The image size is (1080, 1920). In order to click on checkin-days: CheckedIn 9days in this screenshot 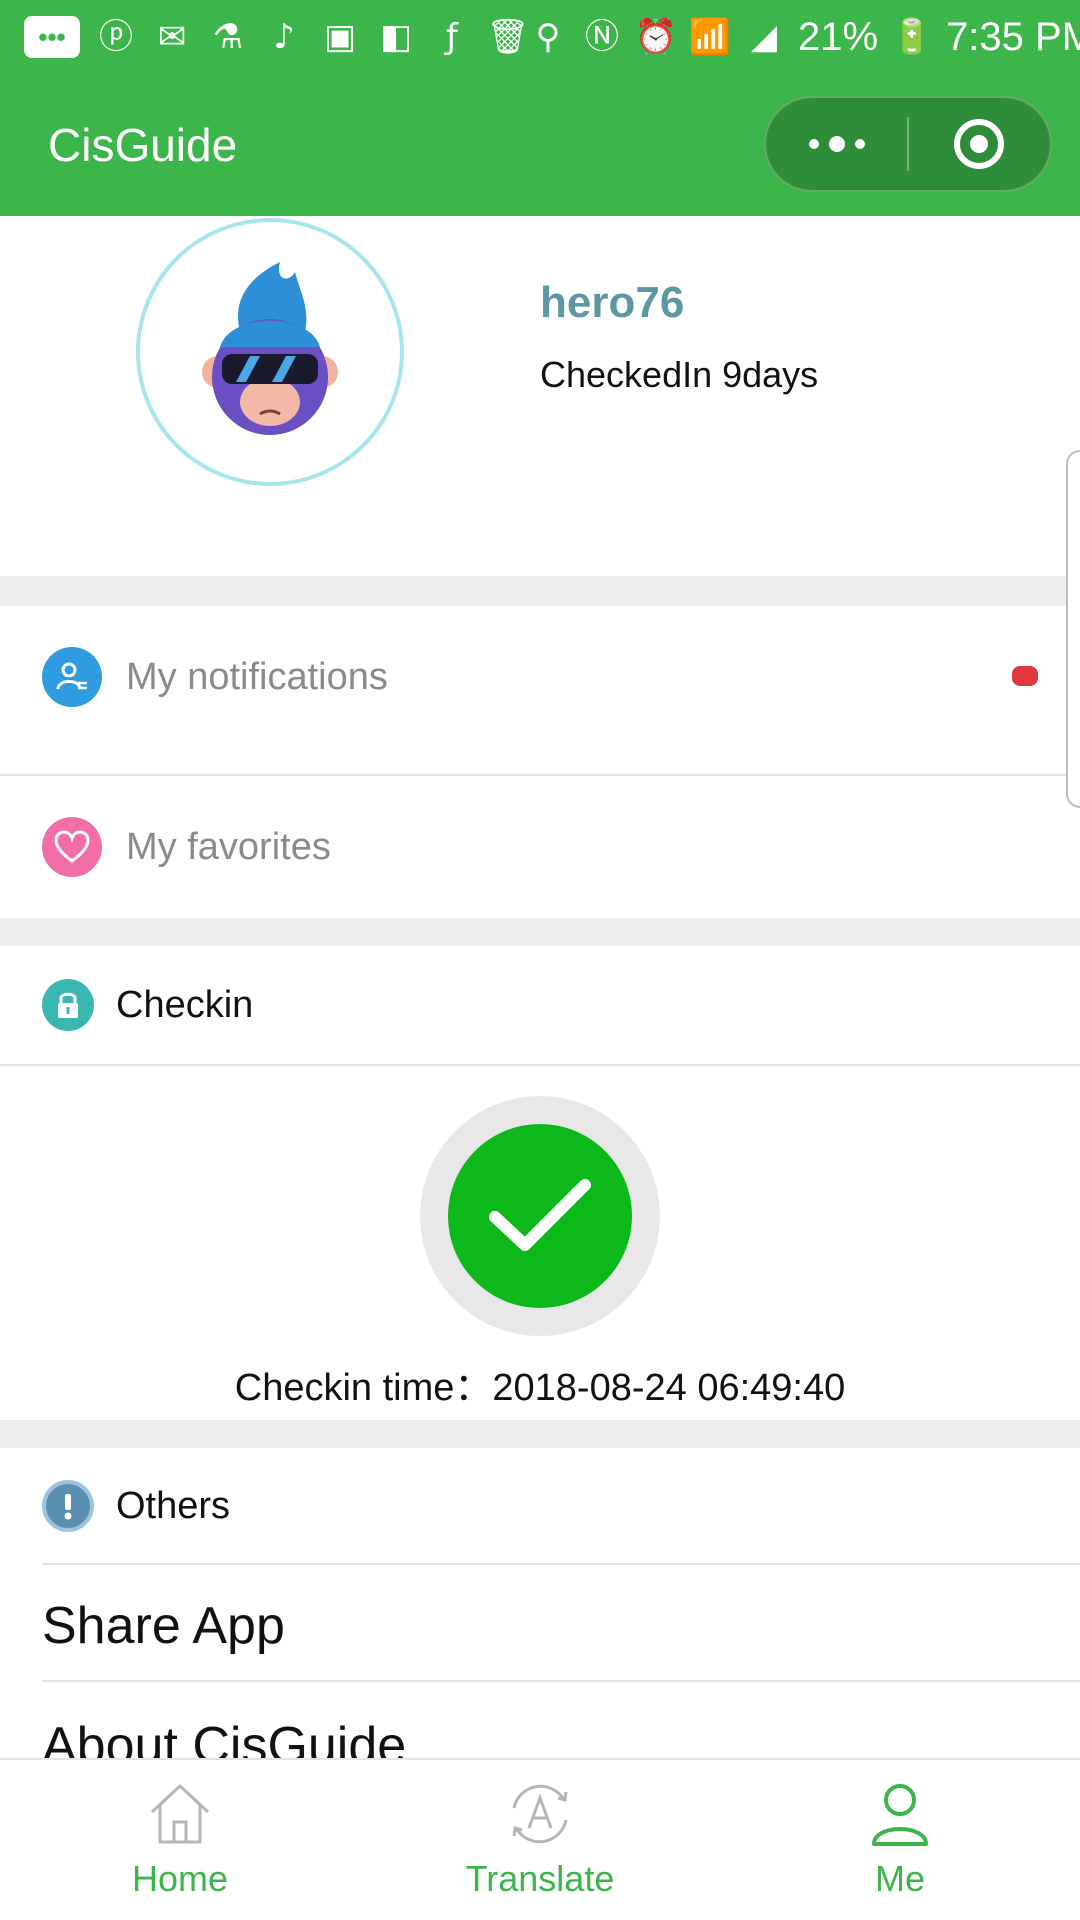, I will do `click(679, 374)`.